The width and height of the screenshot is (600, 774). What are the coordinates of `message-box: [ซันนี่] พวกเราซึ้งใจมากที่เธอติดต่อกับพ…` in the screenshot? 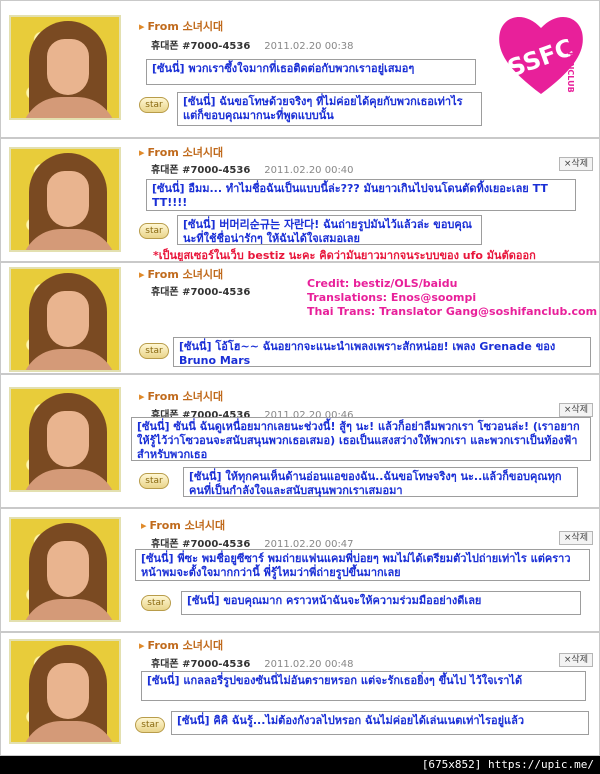 It's located at (311, 72).